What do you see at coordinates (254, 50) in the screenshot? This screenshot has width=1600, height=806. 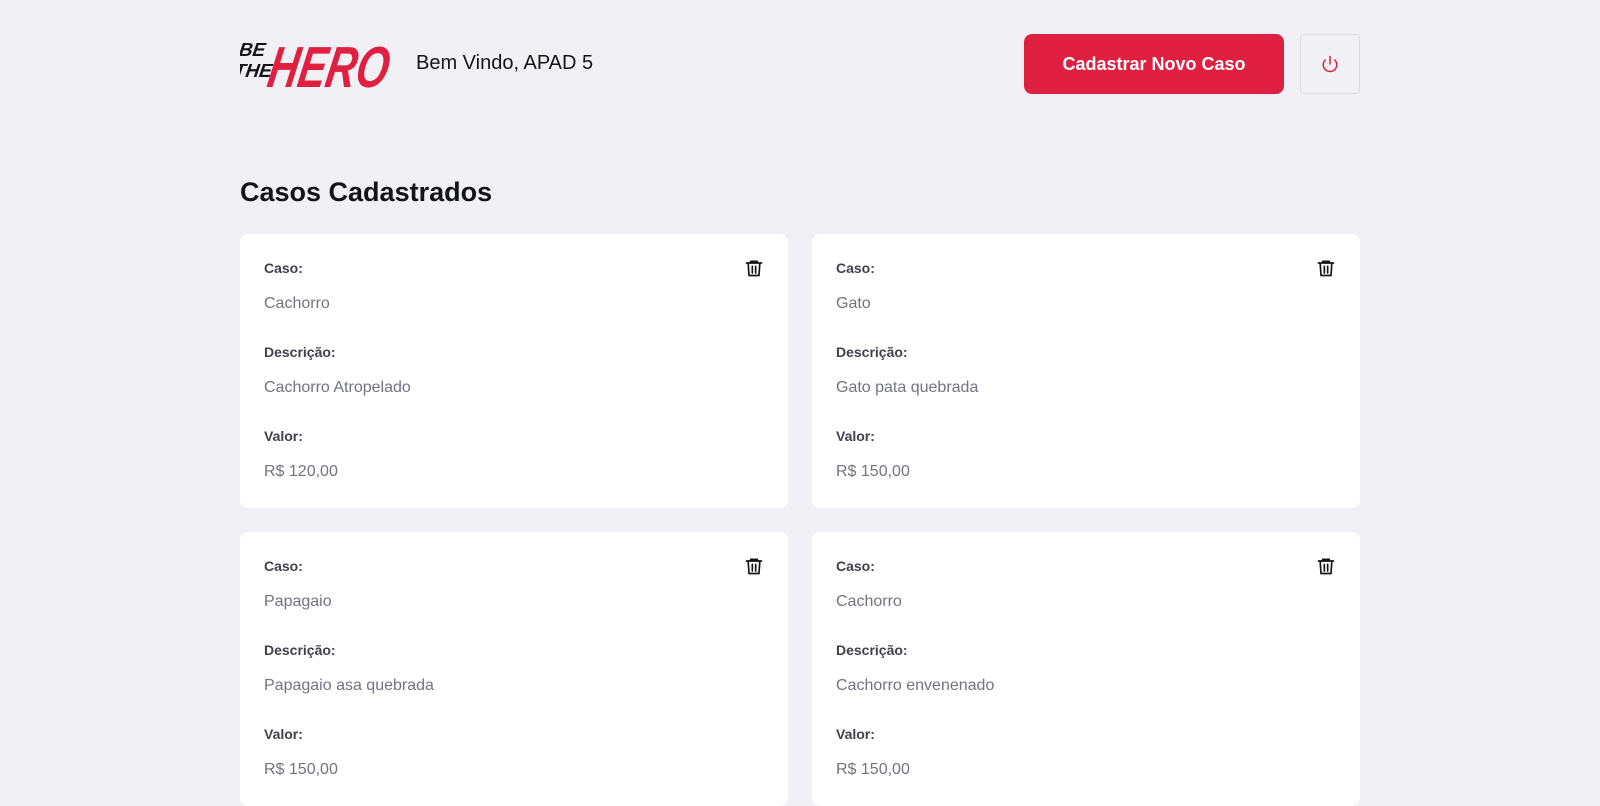 I see `logo-text-be: BE` at bounding box center [254, 50].